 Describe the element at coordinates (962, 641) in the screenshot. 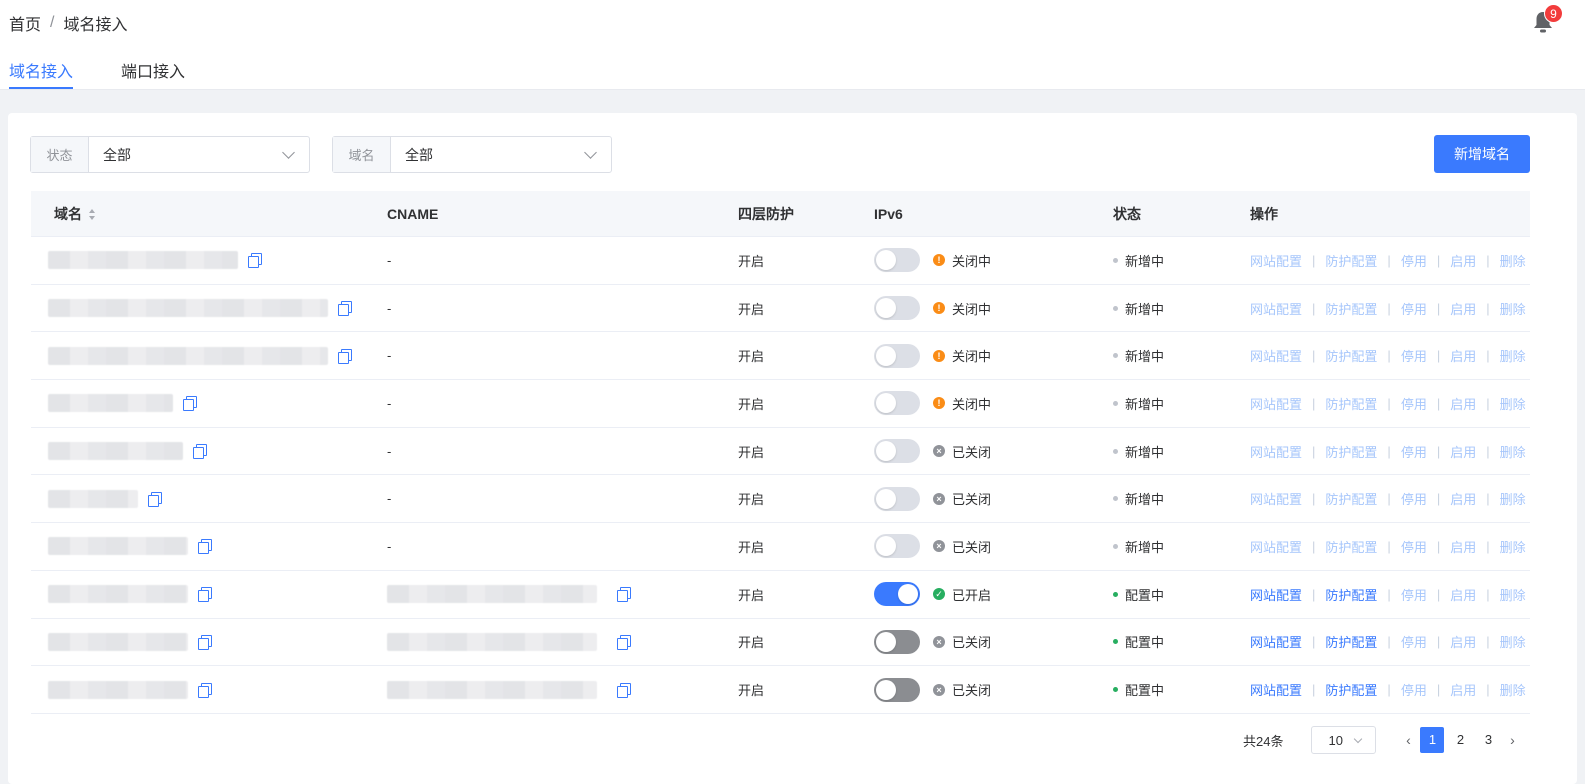

I see `ipv6-status: × 已关闭` at that location.